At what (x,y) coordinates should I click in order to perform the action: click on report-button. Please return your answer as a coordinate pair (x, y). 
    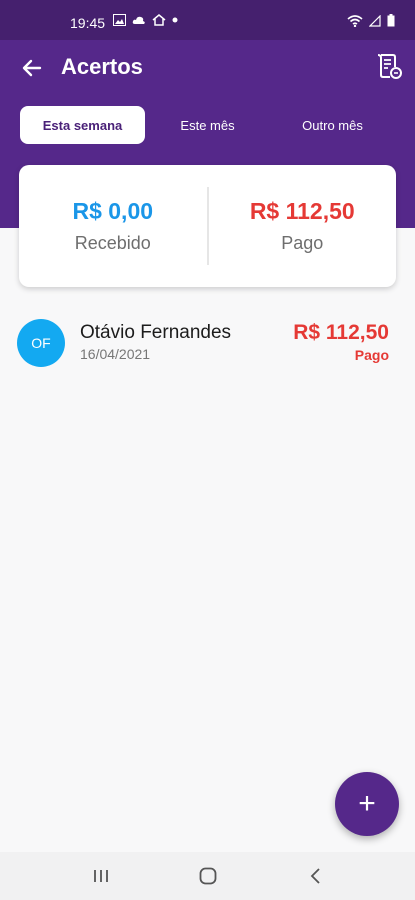
    Looking at the image, I should click on (389, 66).